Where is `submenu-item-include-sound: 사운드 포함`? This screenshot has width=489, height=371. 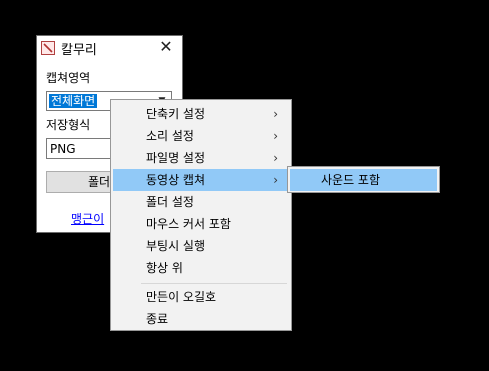 submenu-item-include-sound: 사운드 포함 is located at coordinates (363, 180).